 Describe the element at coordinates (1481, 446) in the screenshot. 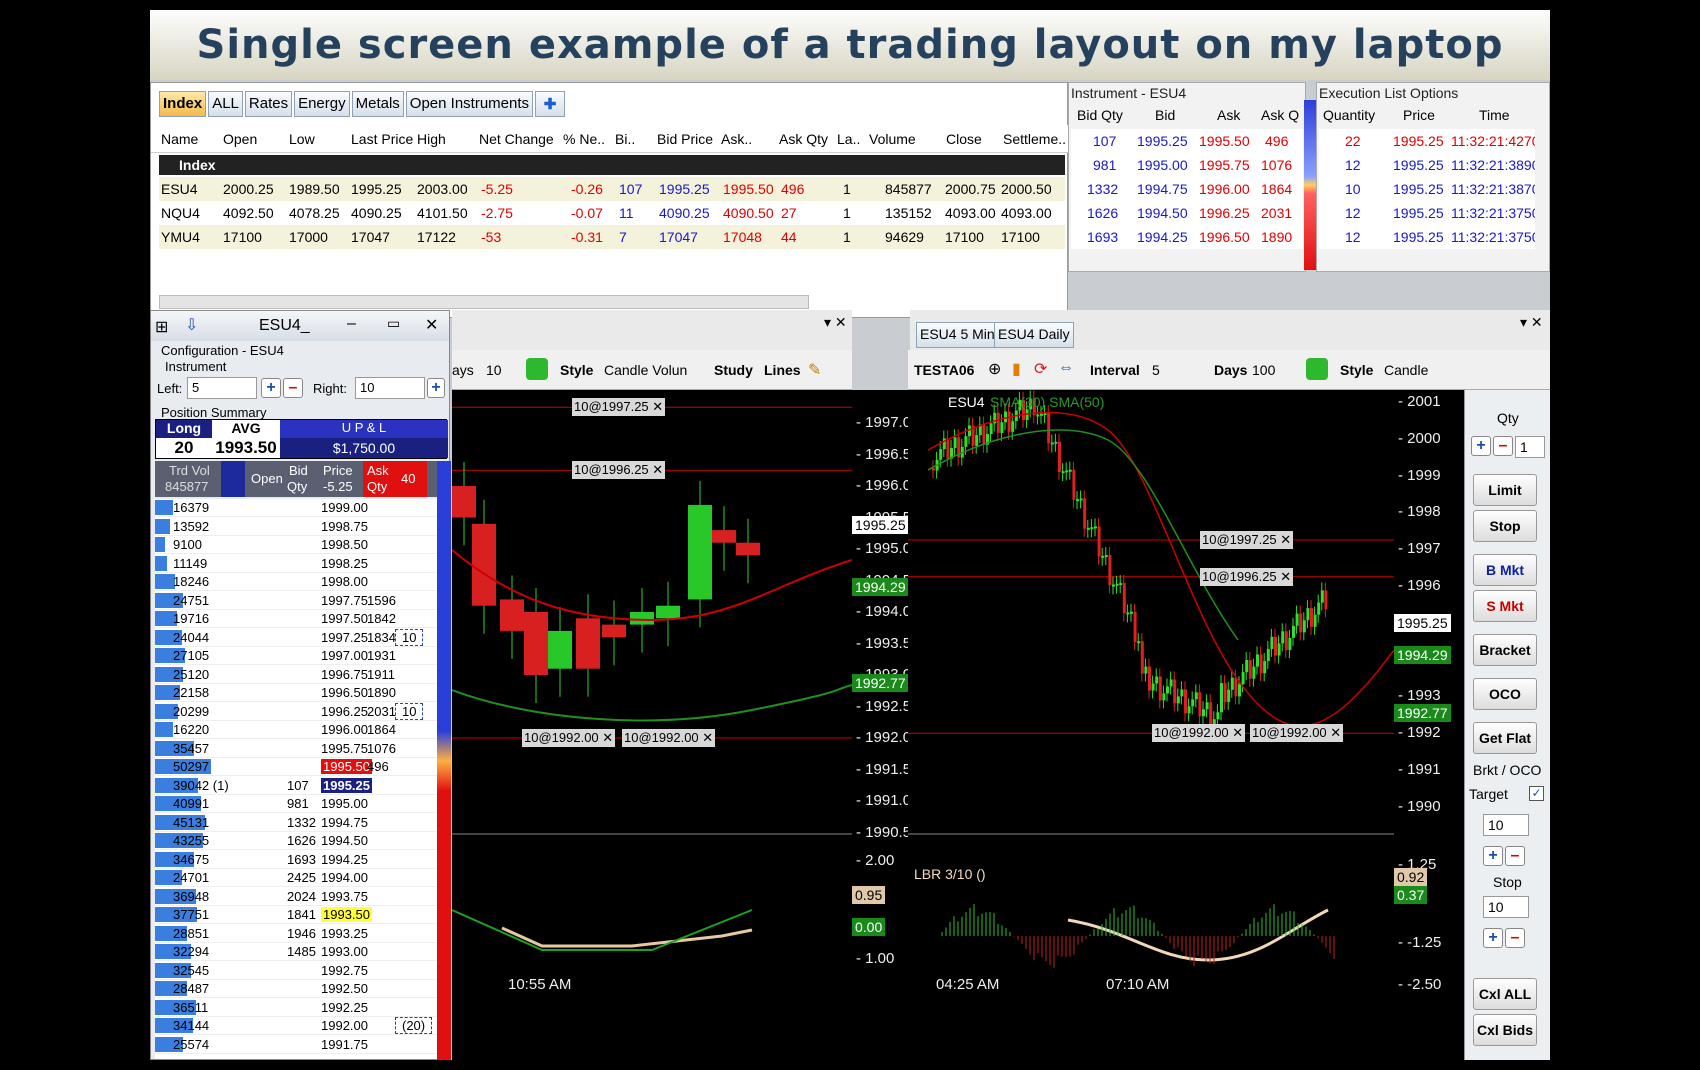

I see `qty-plus-button: +` at that location.